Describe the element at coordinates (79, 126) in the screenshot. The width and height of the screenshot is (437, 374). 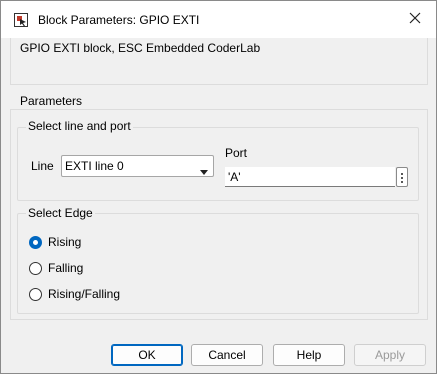
I see `line-port-group-title: Select line and port` at that location.